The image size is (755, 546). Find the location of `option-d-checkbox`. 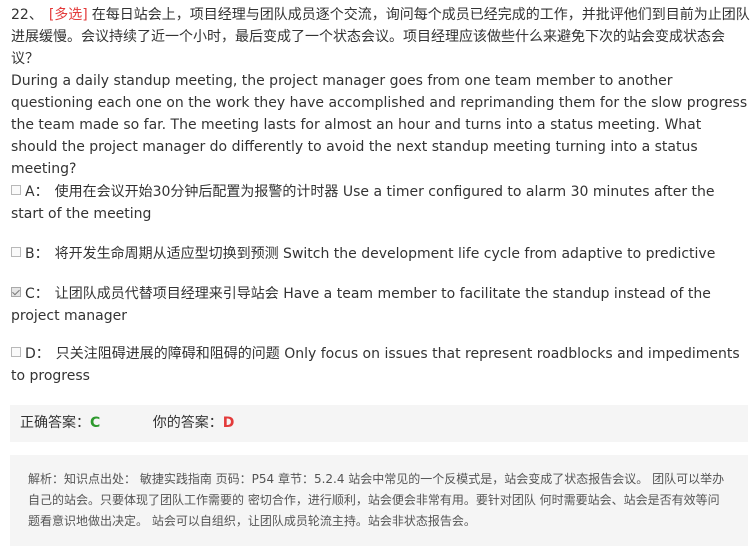

option-d-checkbox is located at coordinates (16, 352).